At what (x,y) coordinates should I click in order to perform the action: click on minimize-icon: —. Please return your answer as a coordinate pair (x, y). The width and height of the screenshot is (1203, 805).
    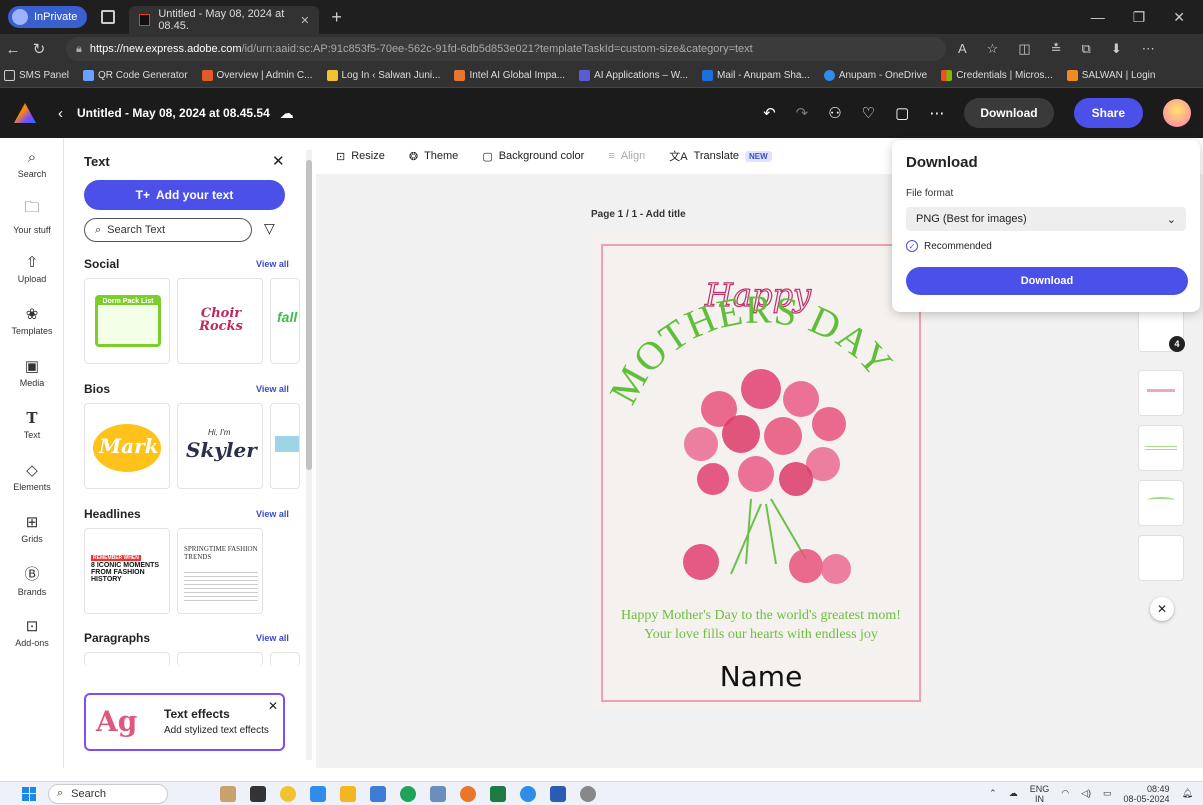
    Looking at the image, I should click on (1098, 17).